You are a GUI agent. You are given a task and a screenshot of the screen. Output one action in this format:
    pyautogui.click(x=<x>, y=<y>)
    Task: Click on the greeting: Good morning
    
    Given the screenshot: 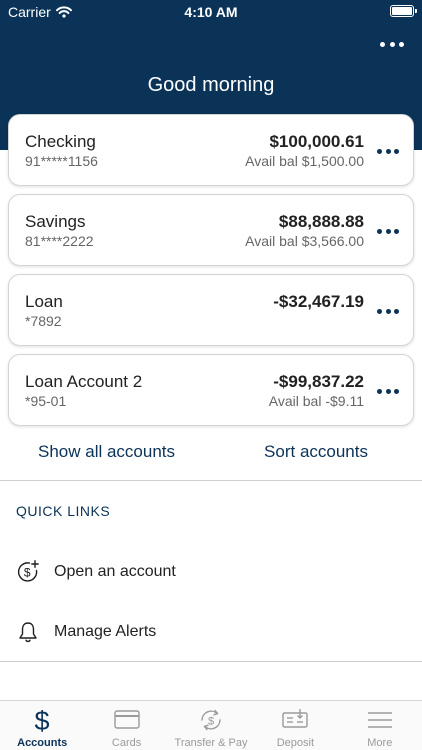 What is the action you would take?
    pyautogui.click(x=211, y=85)
    